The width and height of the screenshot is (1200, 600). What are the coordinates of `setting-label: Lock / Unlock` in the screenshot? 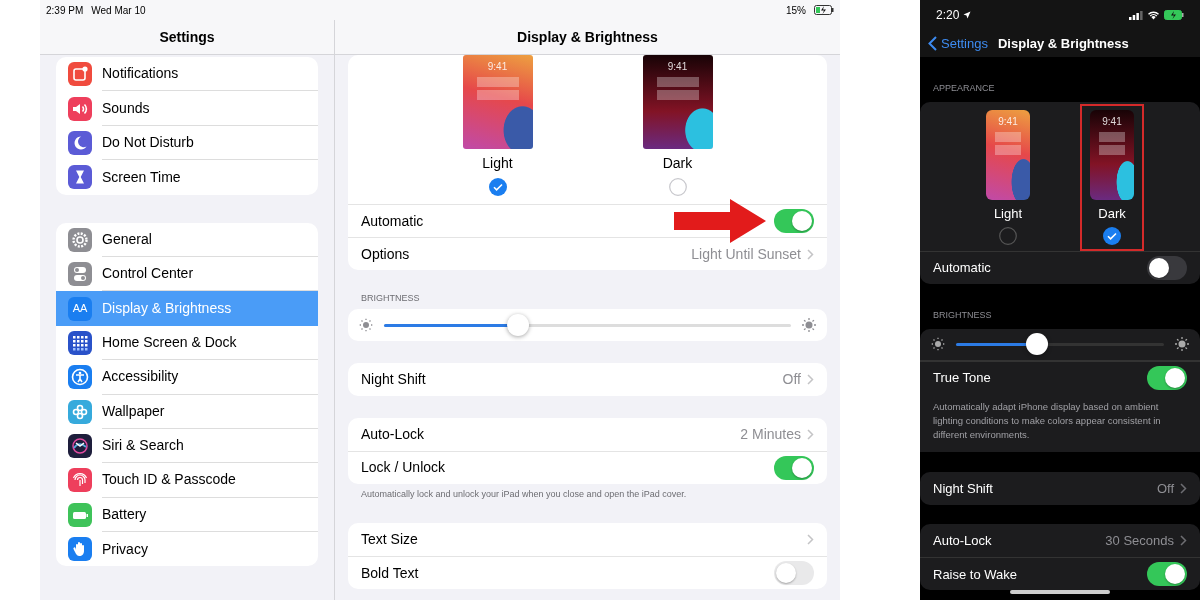 It's located at (404, 467).